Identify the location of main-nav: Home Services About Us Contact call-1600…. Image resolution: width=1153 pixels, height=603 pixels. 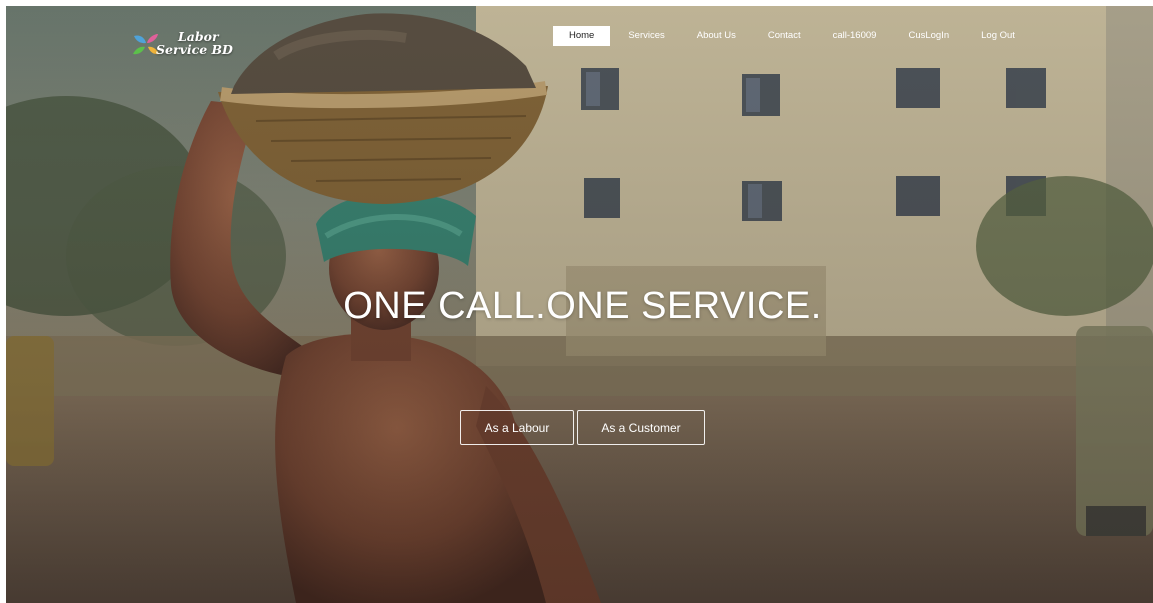
(792, 36).